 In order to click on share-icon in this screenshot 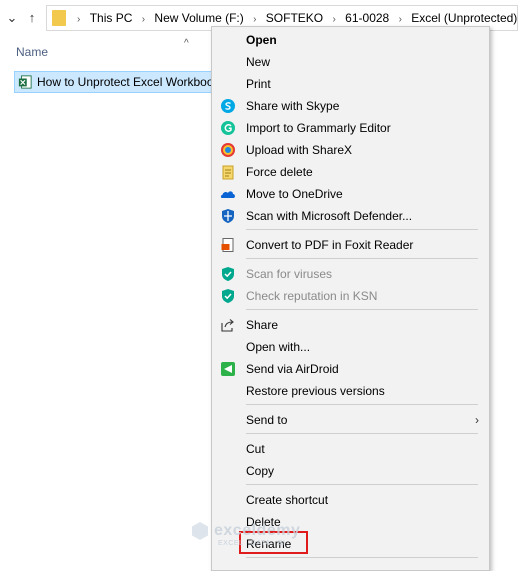, I will do `click(227, 325)`.